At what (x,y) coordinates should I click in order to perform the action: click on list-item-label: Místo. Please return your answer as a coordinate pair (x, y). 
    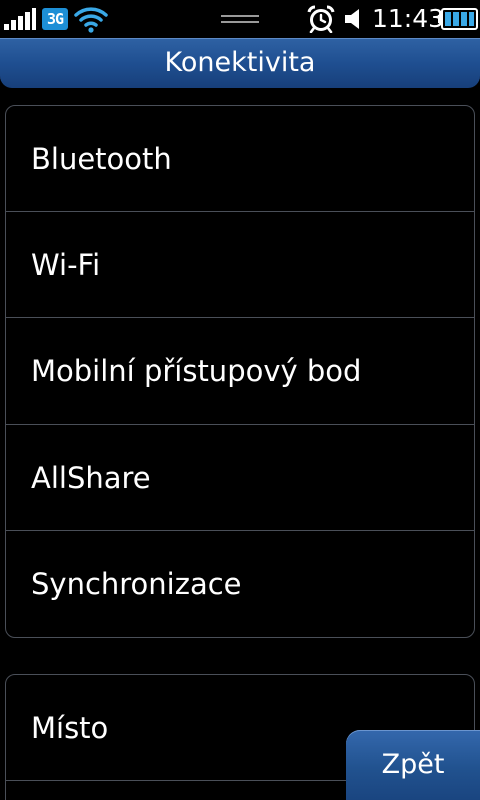
    Looking at the image, I should click on (70, 728).